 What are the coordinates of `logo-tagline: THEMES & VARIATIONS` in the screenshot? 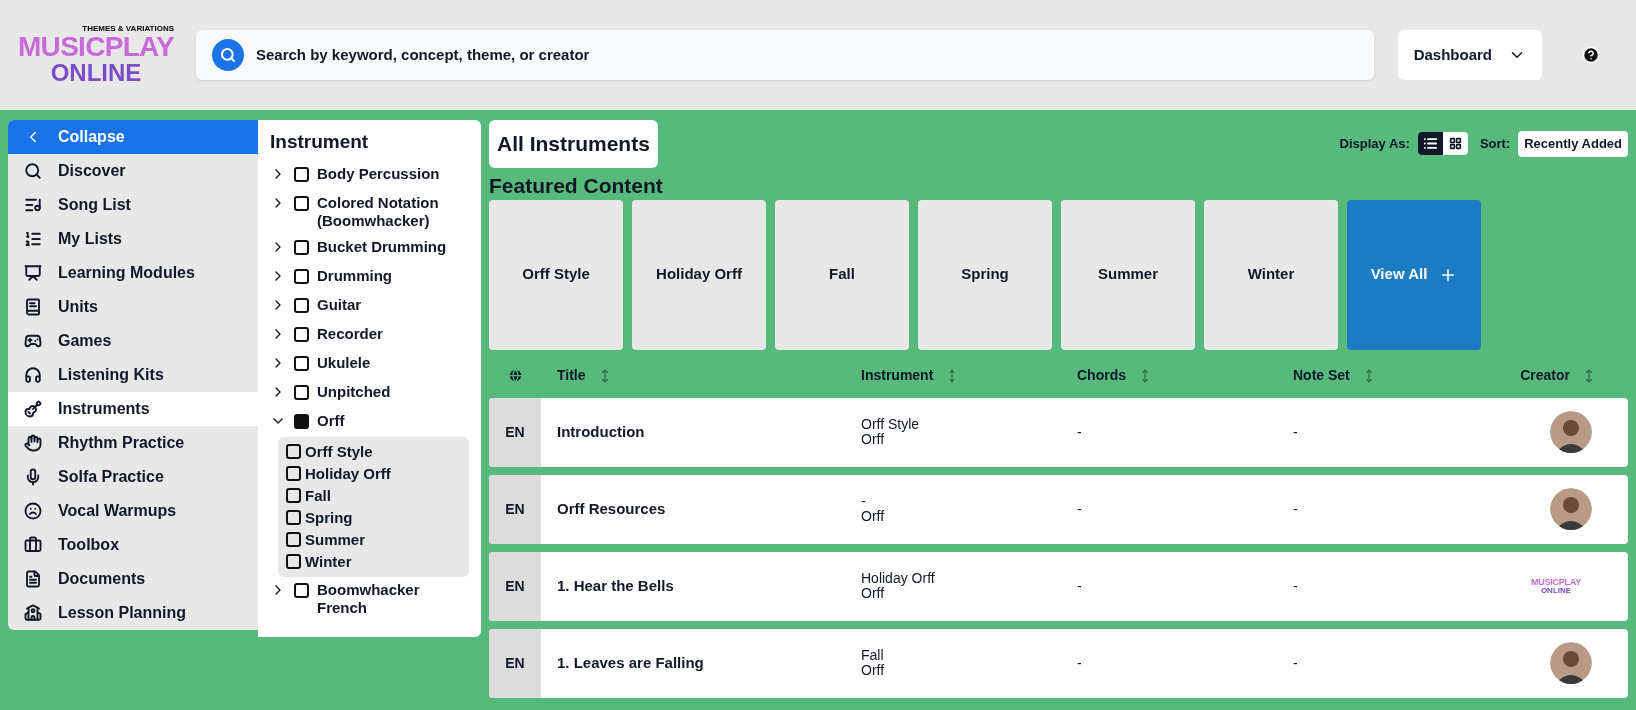 It's located at (128, 29).